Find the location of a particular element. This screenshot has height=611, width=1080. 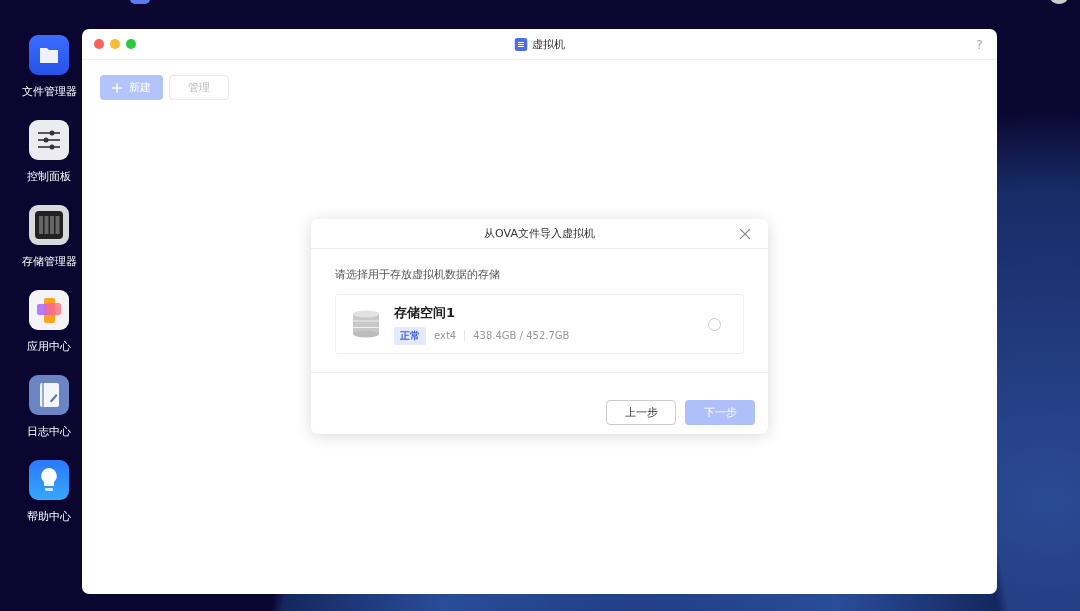

sliders-icon is located at coordinates (49, 140).